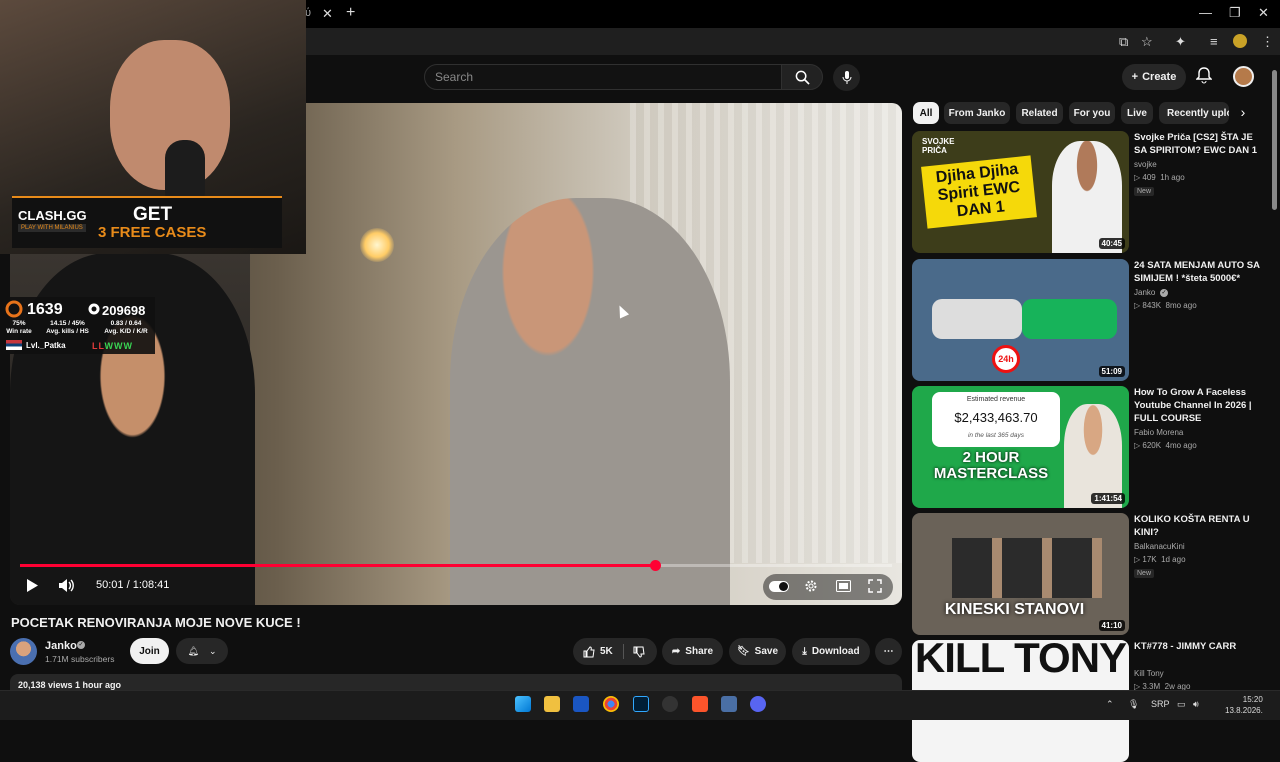 The image size is (1280, 762). What do you see at coordinates (377, 245) in the screenshot?
I see `video-lamp` at bounding box center [377, 245].